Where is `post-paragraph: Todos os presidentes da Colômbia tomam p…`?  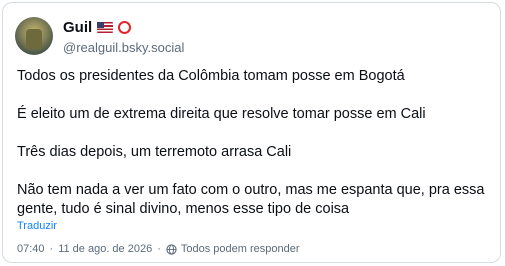
post-paragraph: Todos os presidentes da Colômbia tomam p… is located at coordinates (211, 76).